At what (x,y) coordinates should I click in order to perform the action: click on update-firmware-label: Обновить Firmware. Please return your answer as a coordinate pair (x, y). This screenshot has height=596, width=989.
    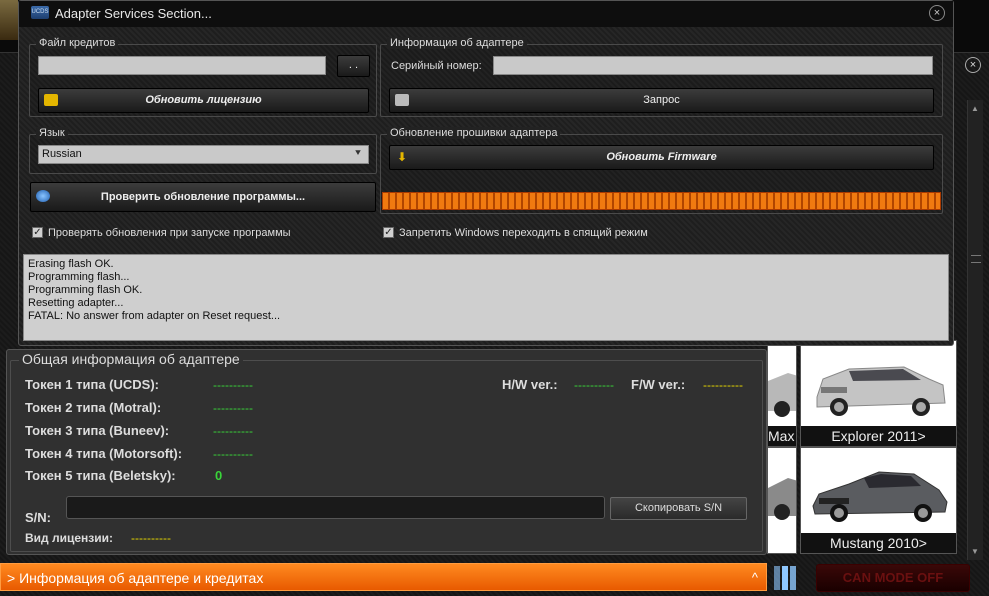
    Looking at the image, I should click on (661, 157).